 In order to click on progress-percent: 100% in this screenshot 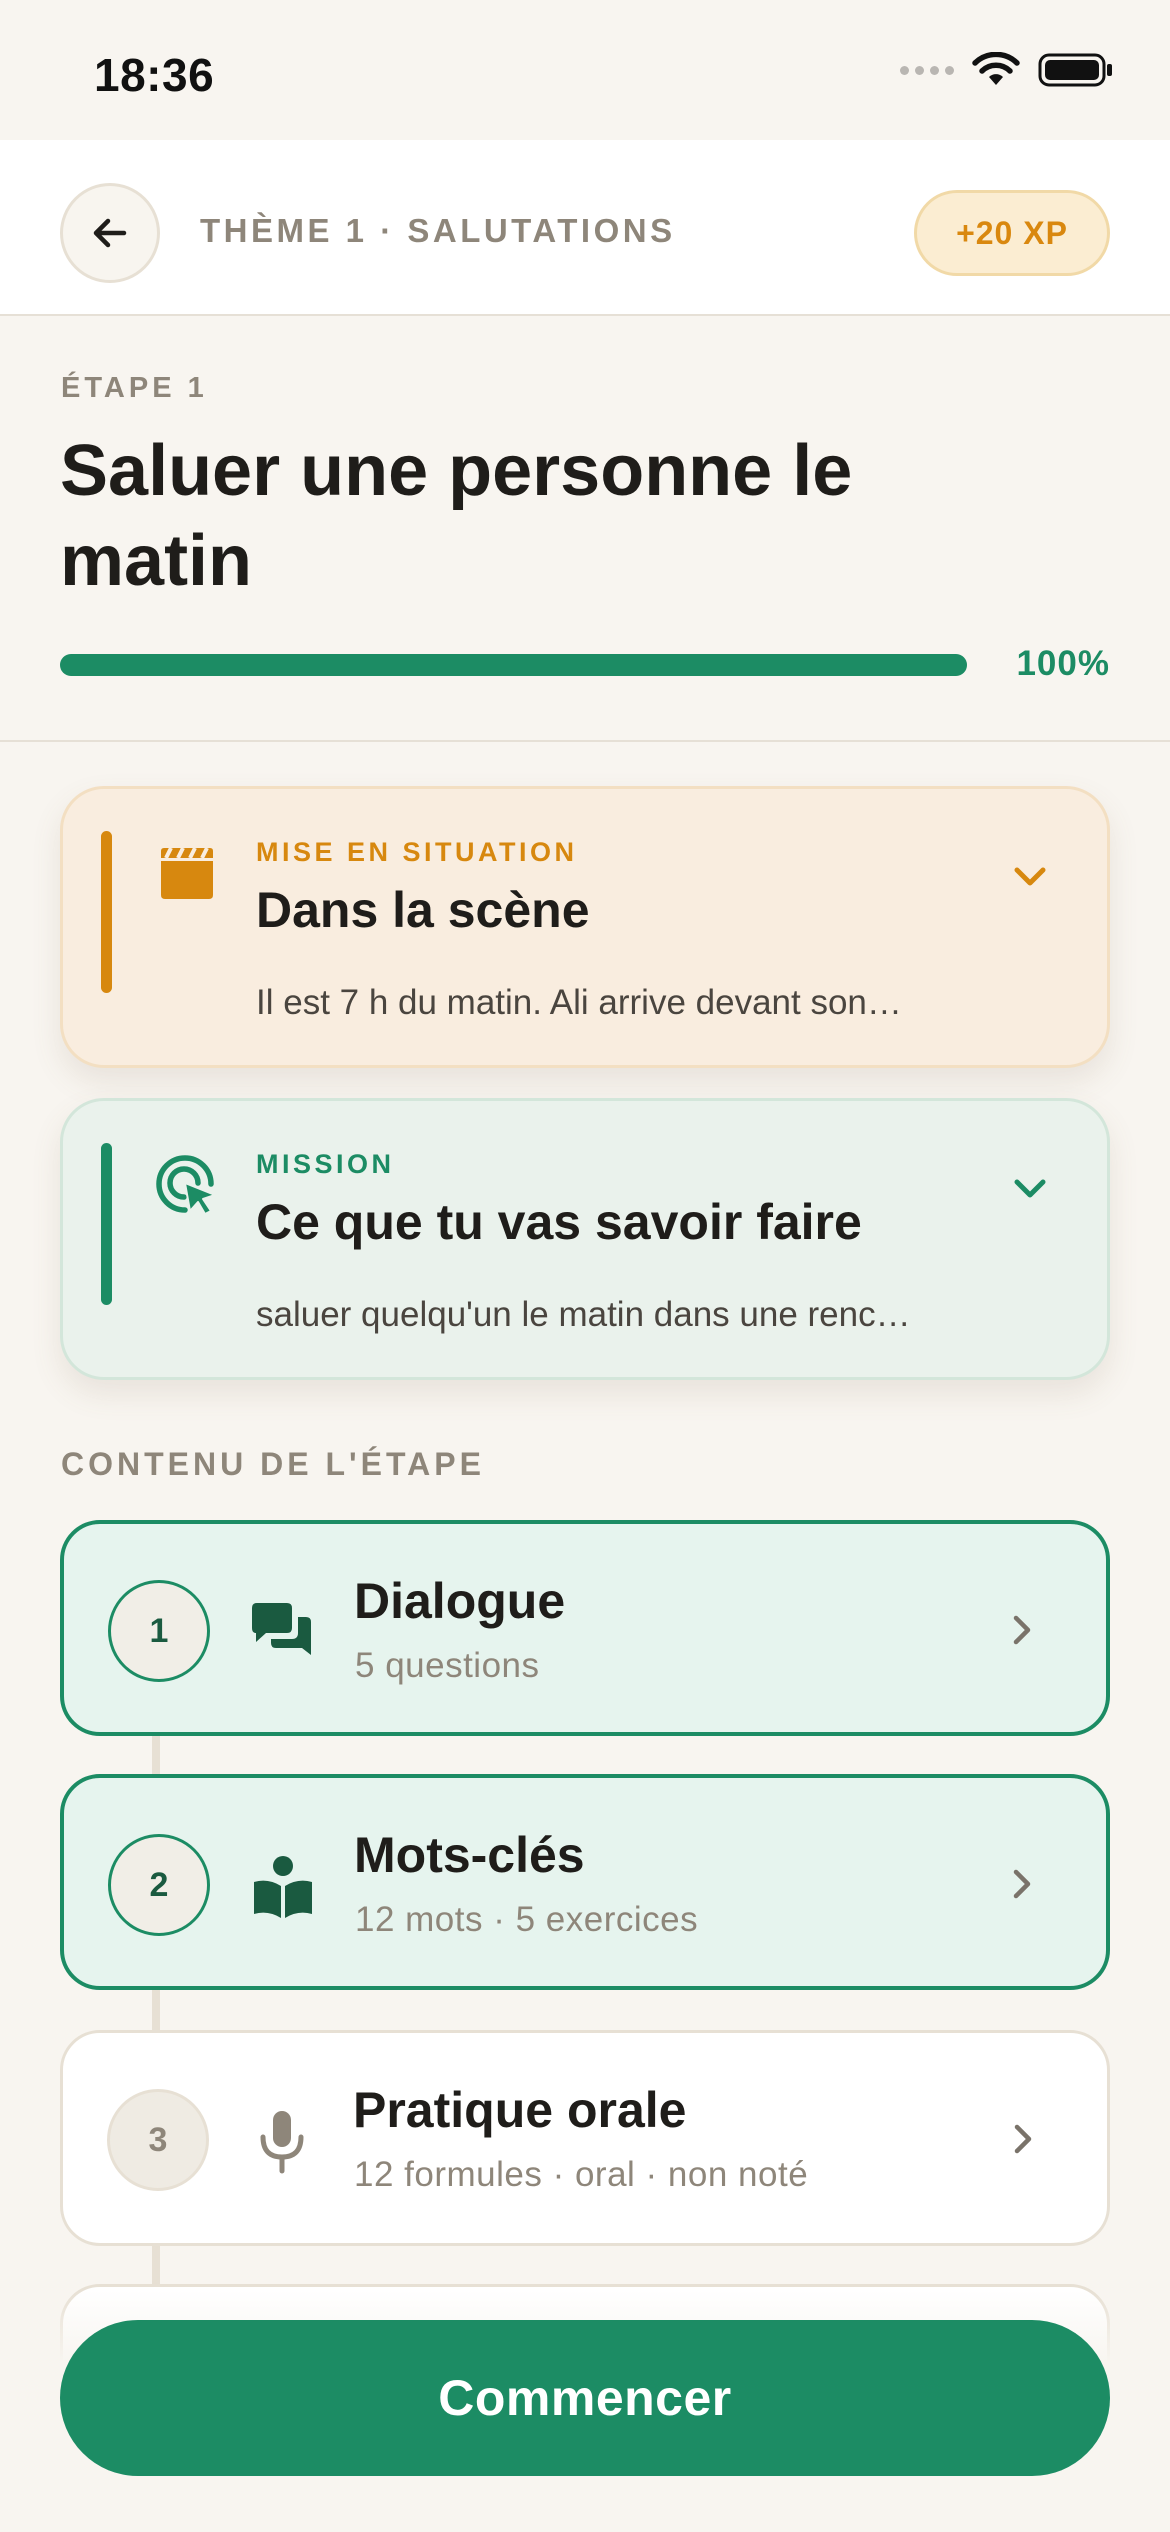, I will do `click(1063, 663)`.